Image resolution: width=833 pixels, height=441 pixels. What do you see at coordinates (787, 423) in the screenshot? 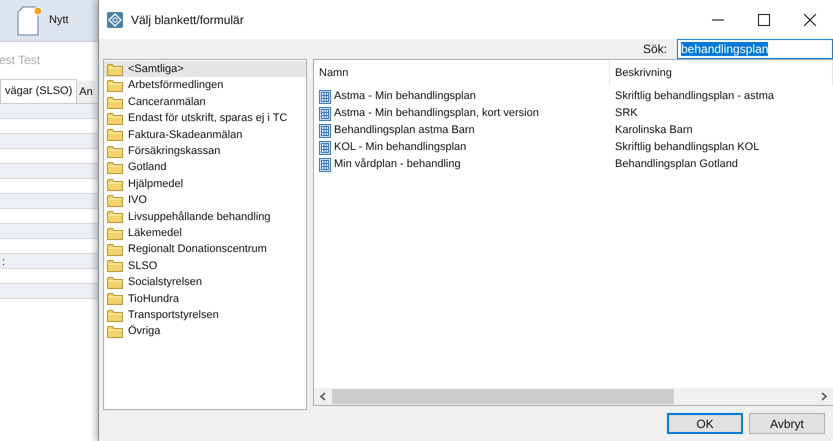
I see `dialog-button: Avbryt` at bounding box center [787, 423].